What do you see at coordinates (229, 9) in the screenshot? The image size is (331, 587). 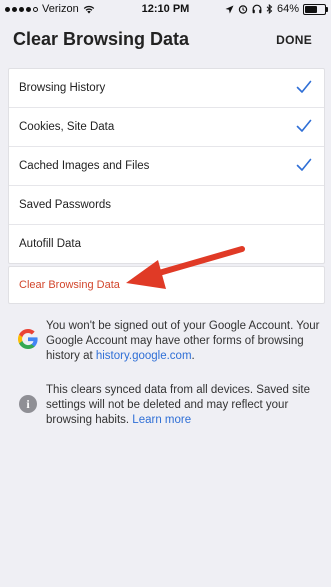 I see `location-icon` at bounding box center [229, 9].